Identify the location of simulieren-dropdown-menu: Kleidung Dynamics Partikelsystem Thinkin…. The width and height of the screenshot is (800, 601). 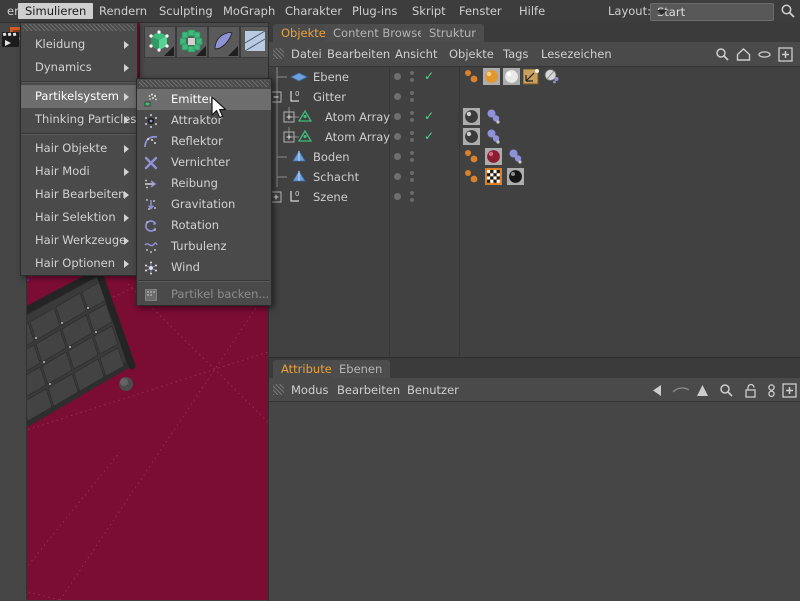
(79, 149).